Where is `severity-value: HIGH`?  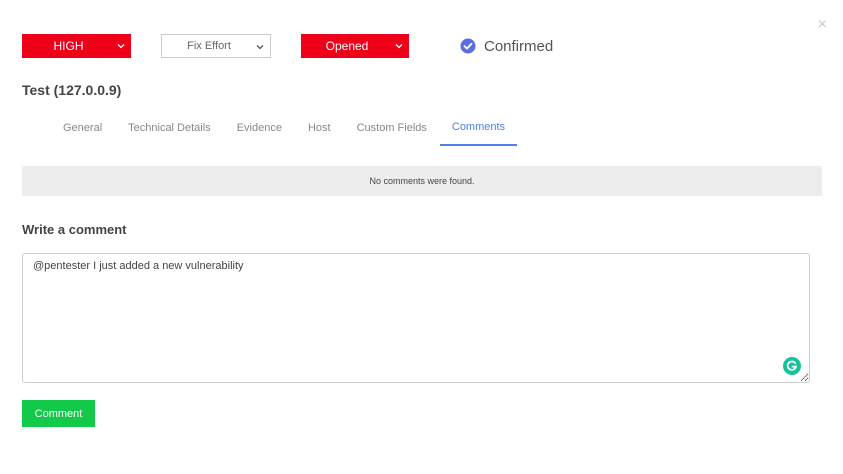
severity-value: HIGH is located at coordinates (68, 46).